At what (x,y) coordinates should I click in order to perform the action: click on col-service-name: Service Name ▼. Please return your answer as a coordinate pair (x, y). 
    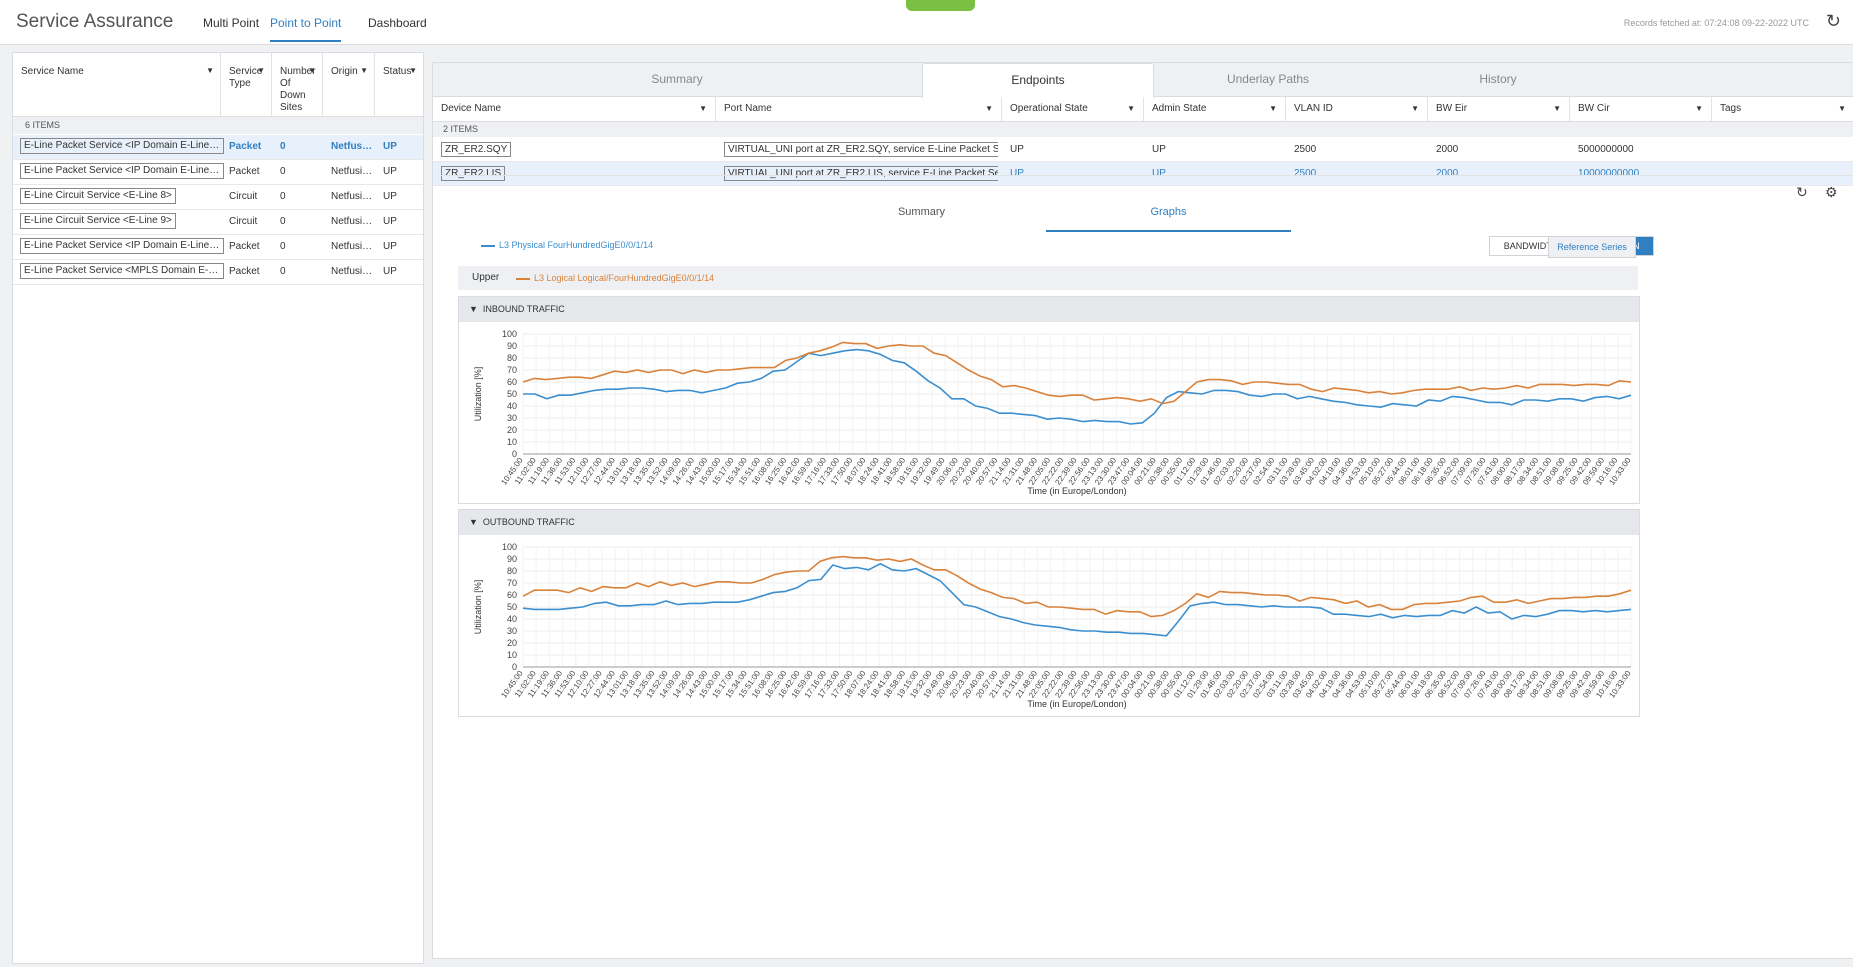
    Looking at the image, I should click on (117, 84).